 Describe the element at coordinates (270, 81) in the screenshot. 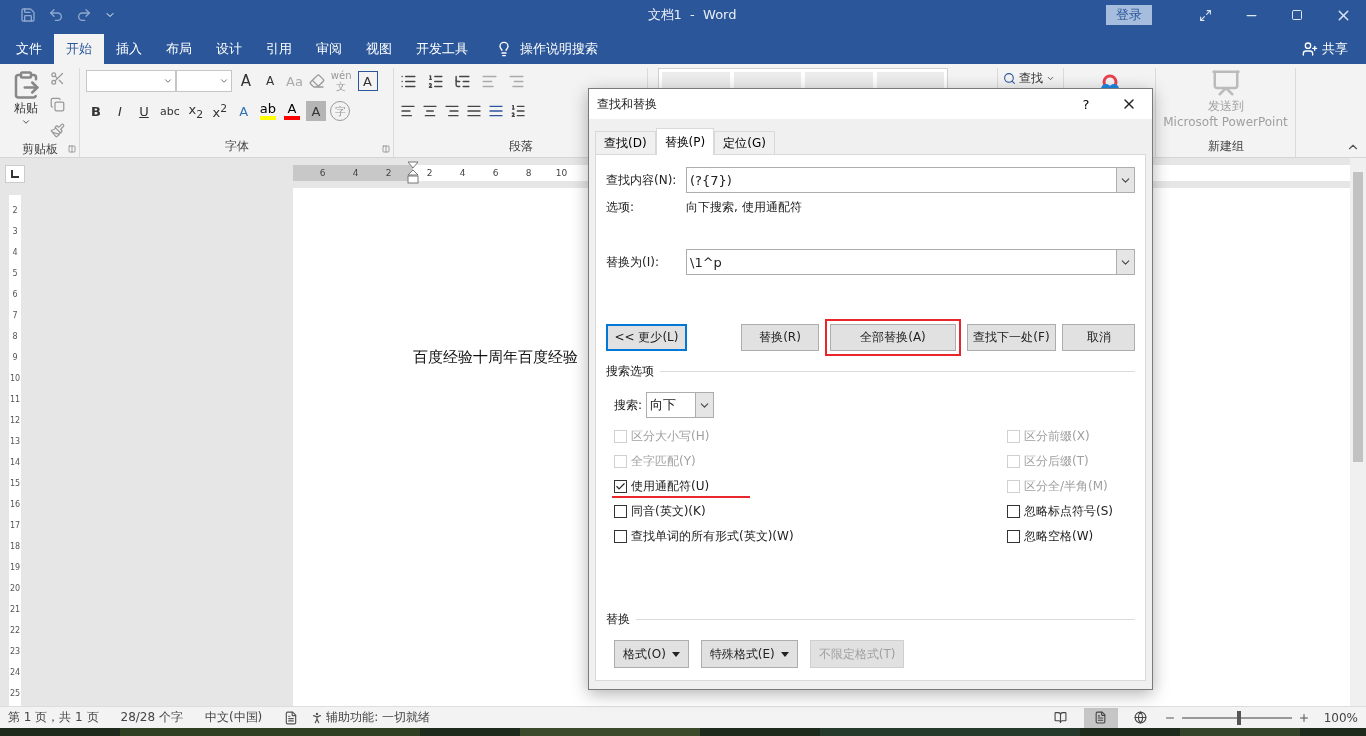

I see `shrink-font-button: A` at that location.